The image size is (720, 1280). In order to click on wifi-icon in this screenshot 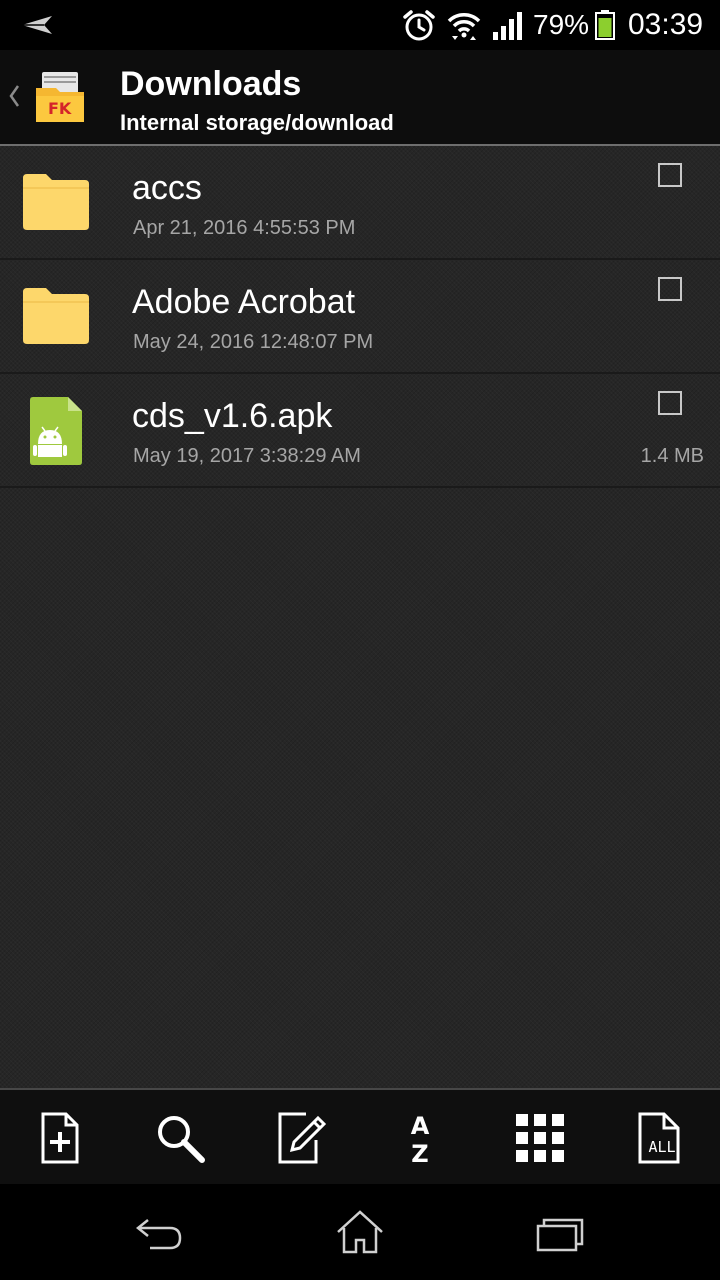, I will do `click(464, 26)`.